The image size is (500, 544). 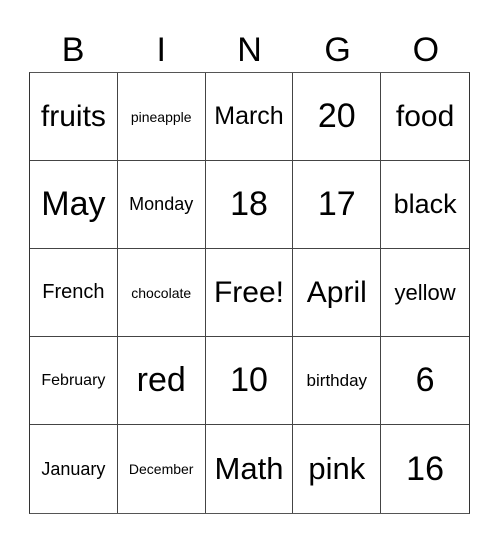 What do you see at coordinates (161, 293) in the screenshot?
I see `bingo-cell: chocolate` at bounding box center [161, 293].